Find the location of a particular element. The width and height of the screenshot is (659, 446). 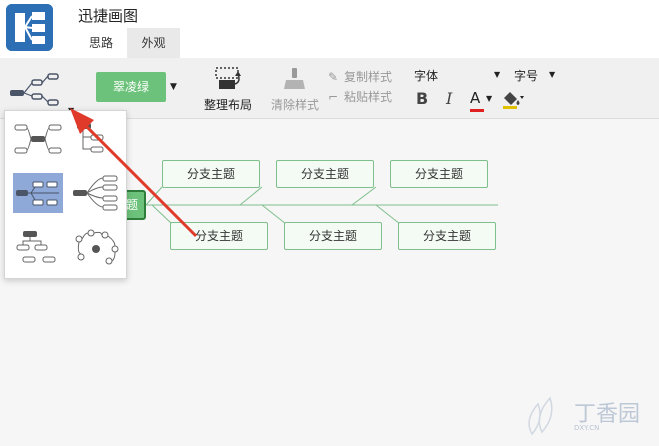

mindmap-layout-icon is located at coordinates (38, 139).